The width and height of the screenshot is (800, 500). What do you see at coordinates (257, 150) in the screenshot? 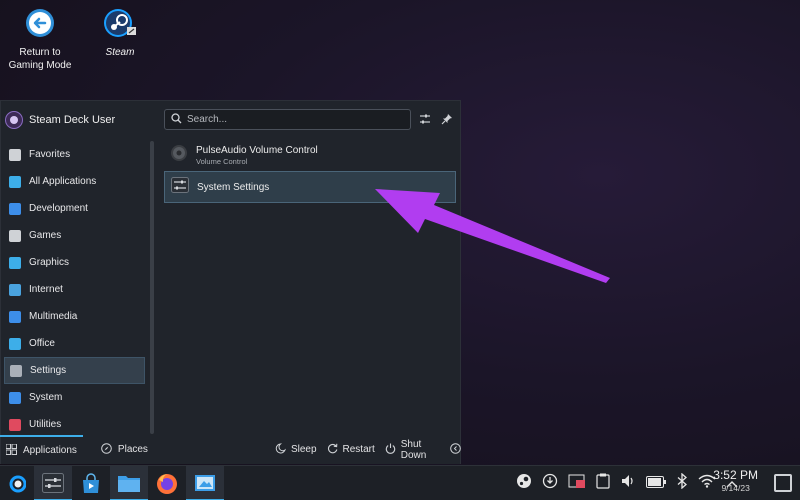
I see `app-title: PulseAudio Volume Control` at bounding box center [257, 150].